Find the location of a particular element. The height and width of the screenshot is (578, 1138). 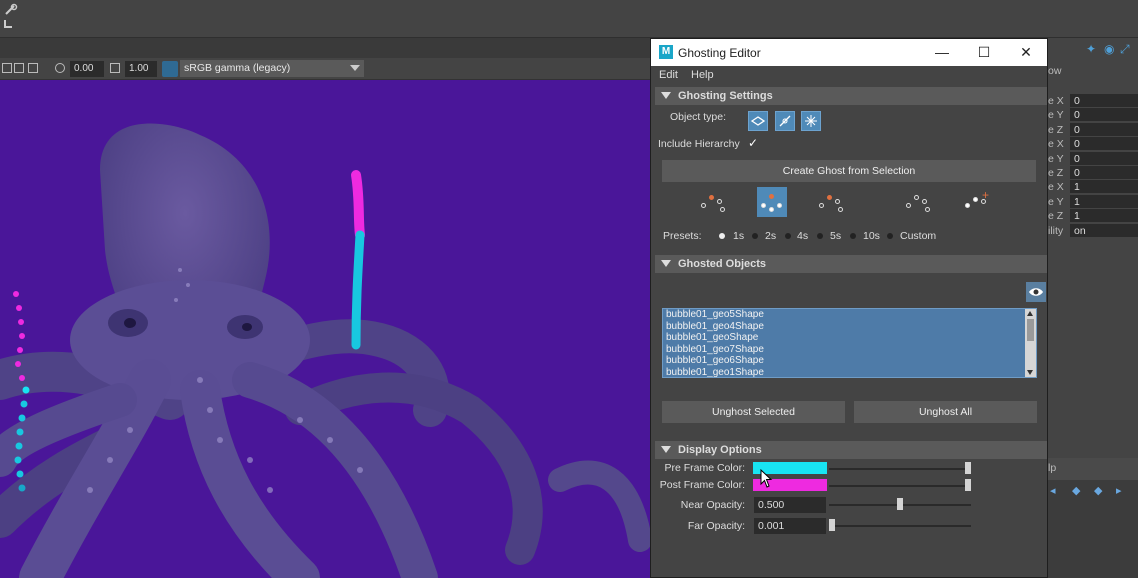

preset-radio-5s is located at coordinates (820, 236).